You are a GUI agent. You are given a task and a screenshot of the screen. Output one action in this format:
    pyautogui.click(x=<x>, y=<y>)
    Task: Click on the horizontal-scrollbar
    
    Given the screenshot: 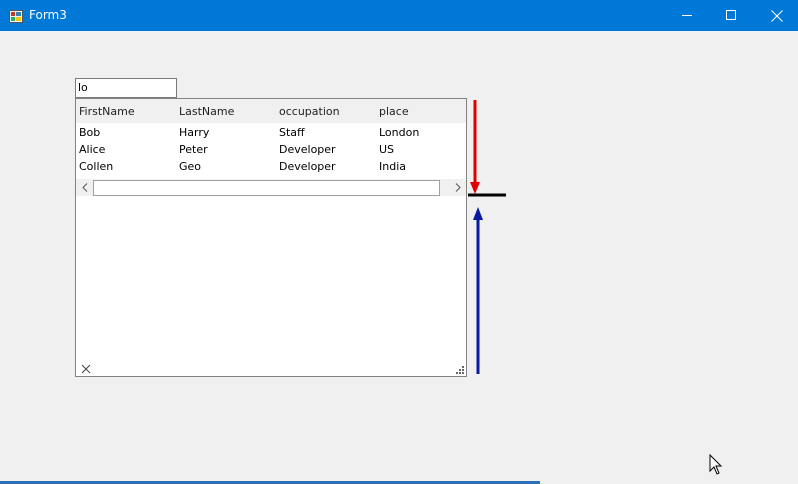 What is the action you would take?
    pyautogui.click(x=271, y=187)
    